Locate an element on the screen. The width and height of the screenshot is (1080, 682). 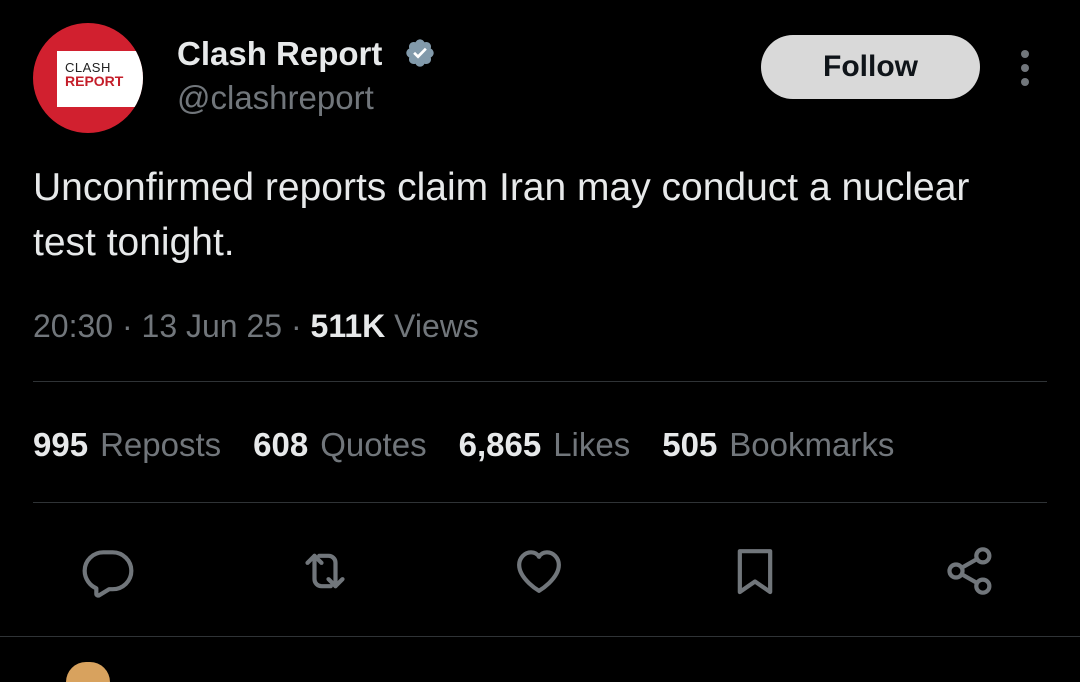
next-reply-avatar is located at coordinates (88, 672).